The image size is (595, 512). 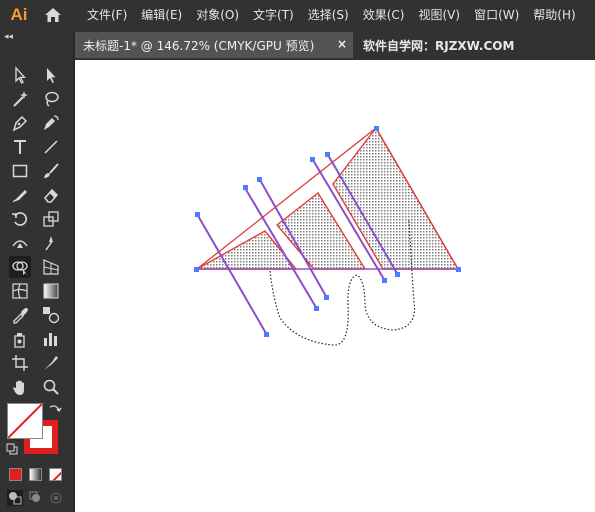 I want to click on document-tab-title: 未标题-1* @ 146.72% (CMYK/GPU 预览), so click(x=199, y=45).